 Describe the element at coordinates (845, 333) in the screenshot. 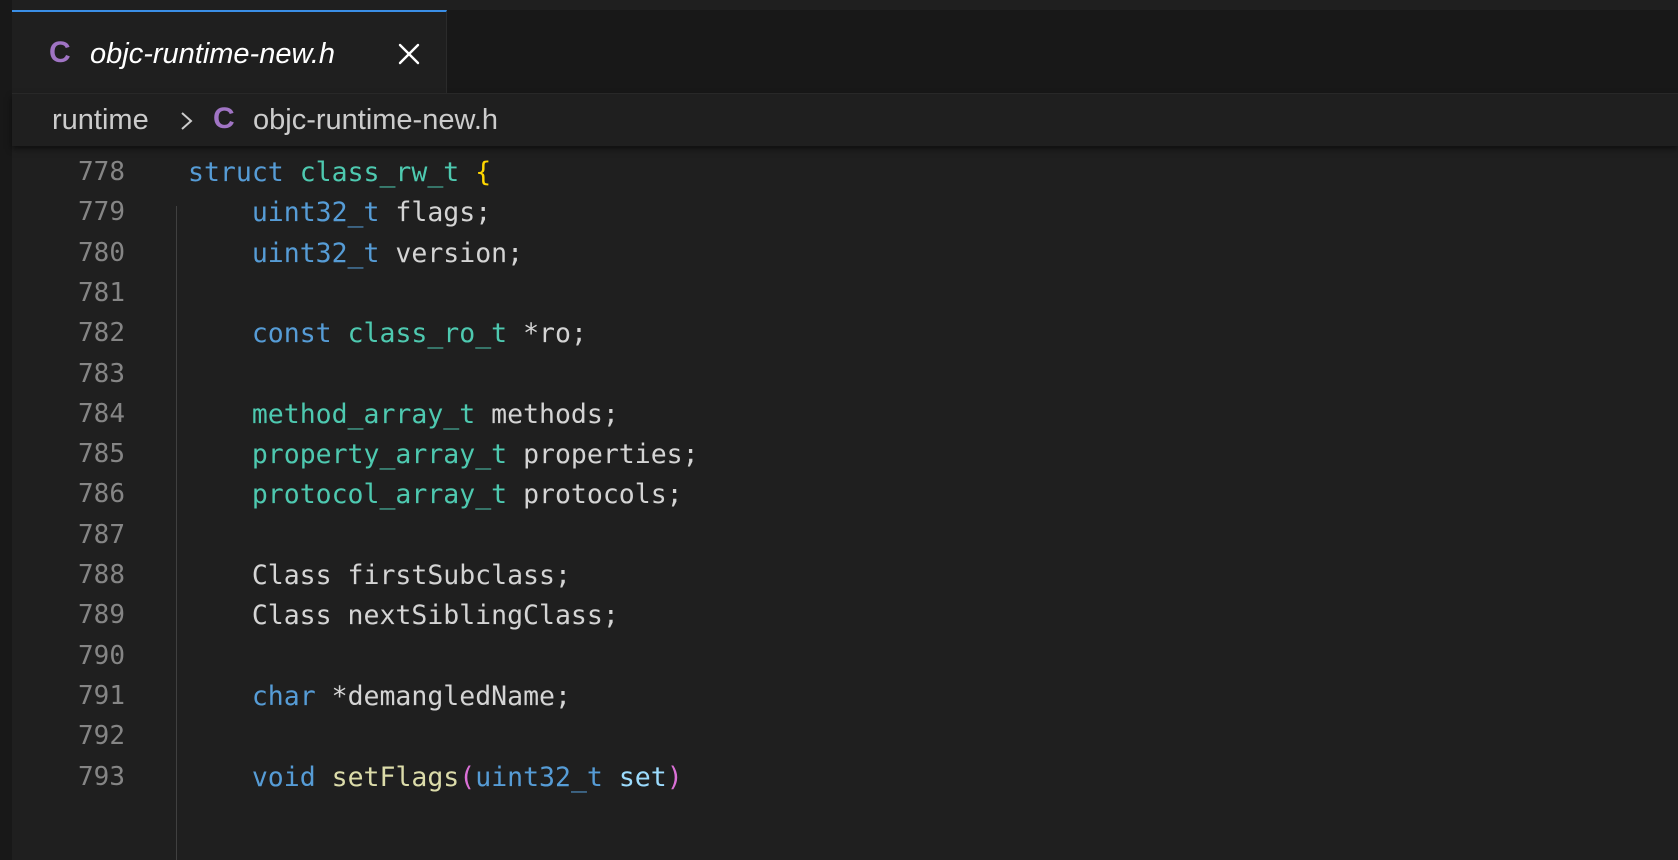

I see `code-line: 782 const class_ro_t *ro;` at that location.